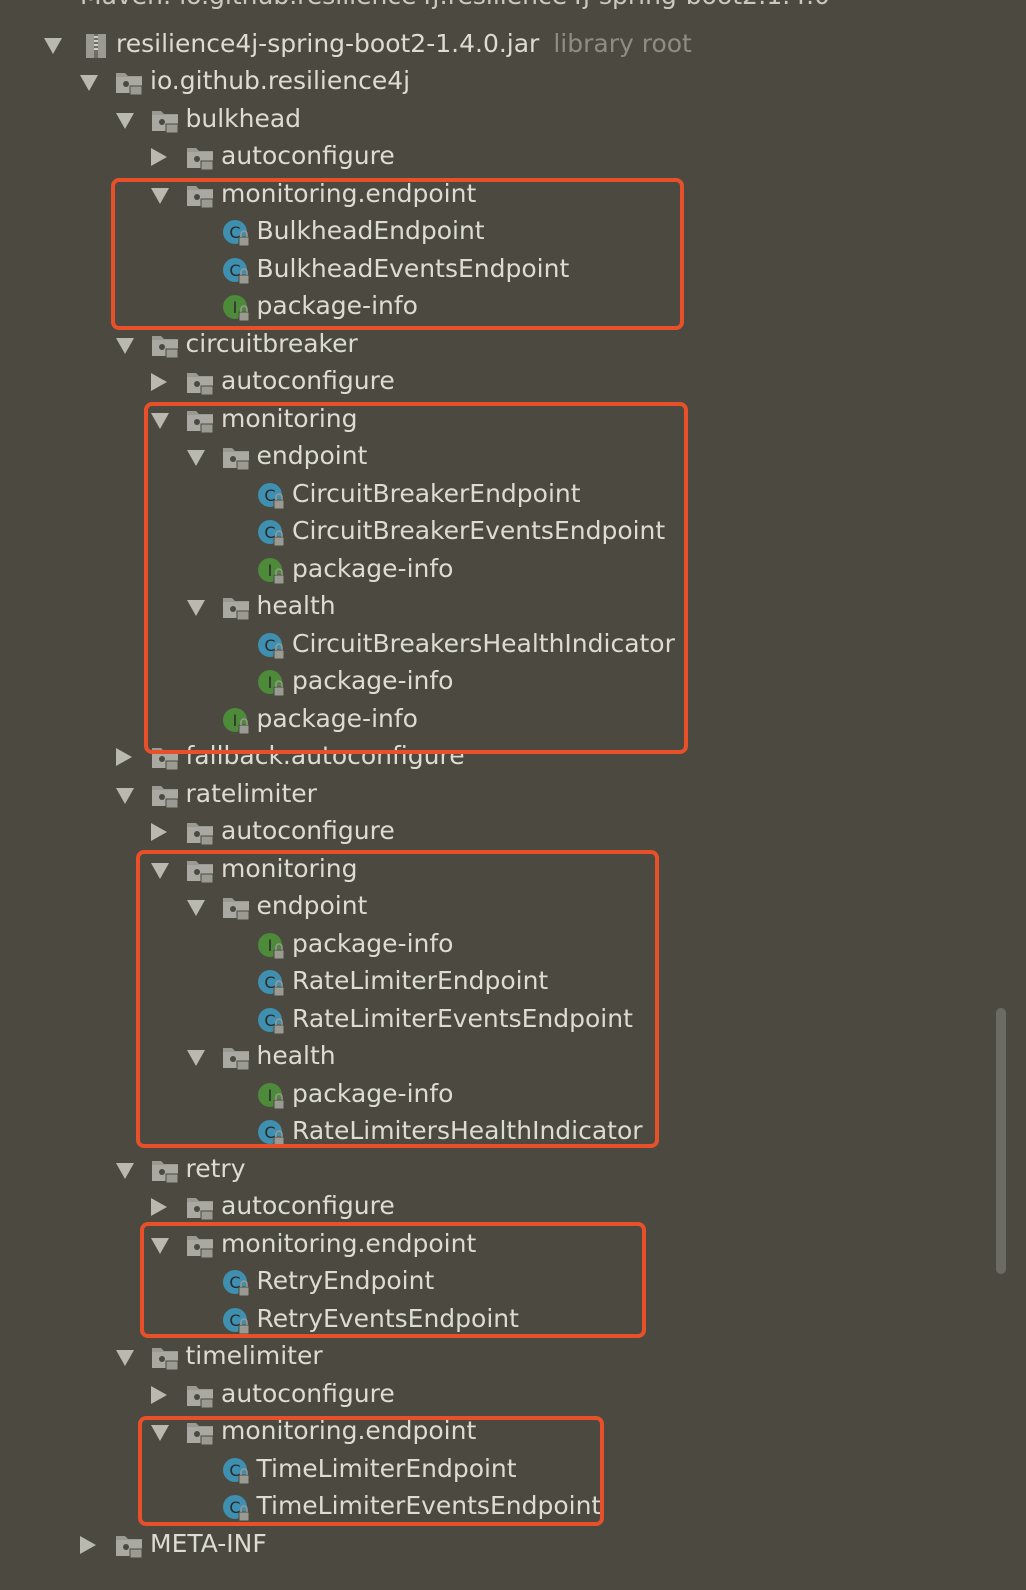  What do you see at coordinates (495, 1356) in the screenshot?
I see `tree-row: timelimiter` at bounding box center [495, 1356].